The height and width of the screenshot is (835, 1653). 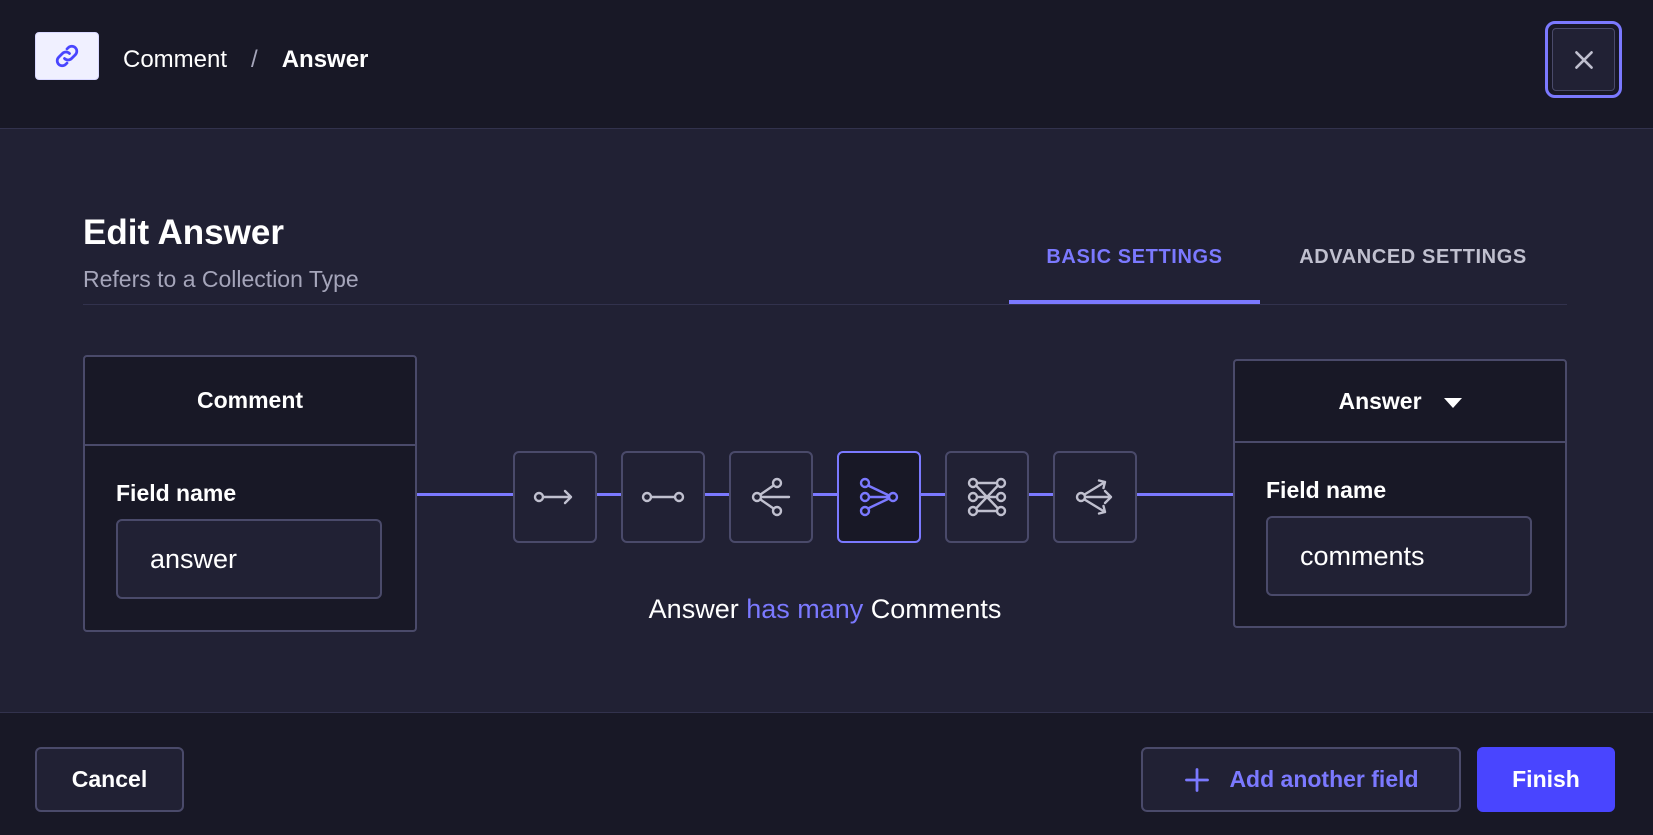 What do you see at coordinates (221, 279) in the screenshot?
I see `page-subtitle: Refers to a Collection Type` at bounding box center [221, 279].